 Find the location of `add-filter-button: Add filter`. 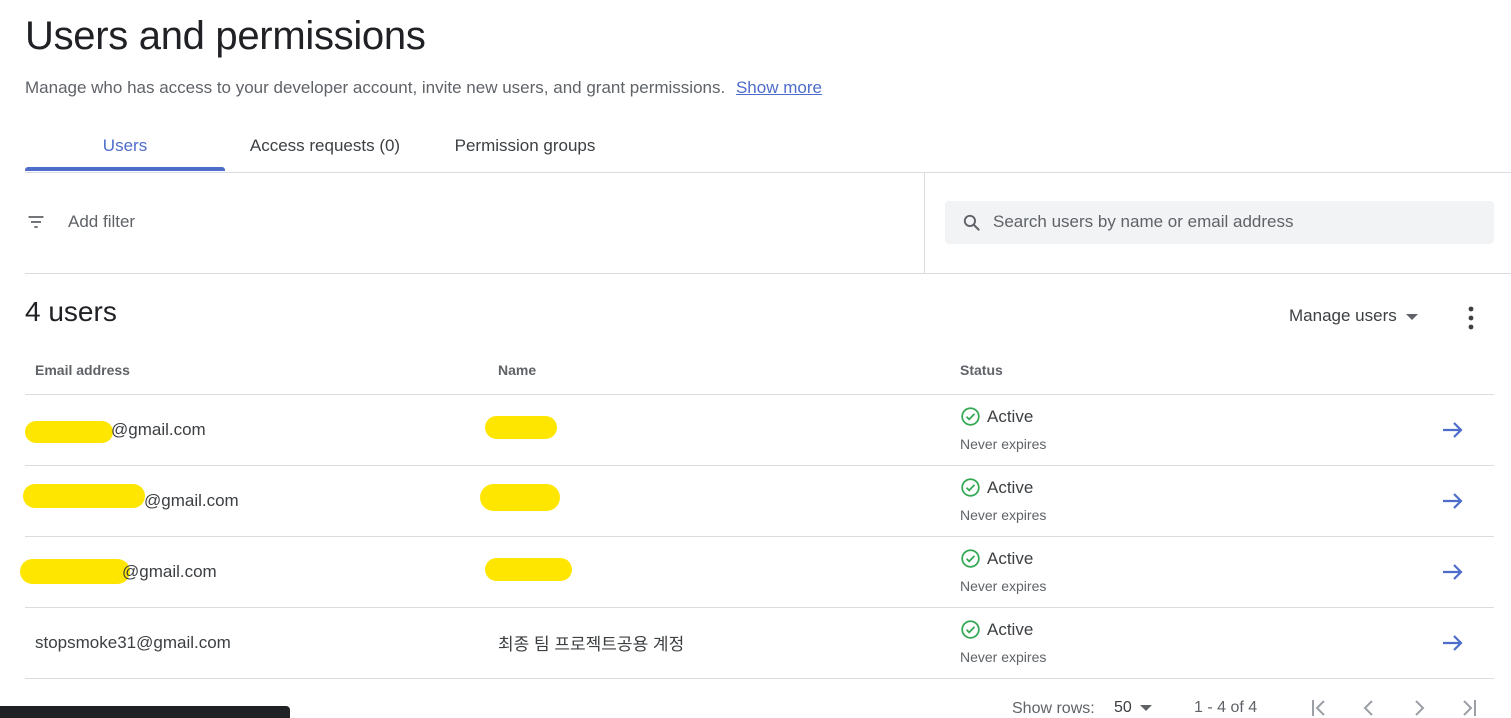

add-filter-button: Add filter is located at coordinates (101, 222).